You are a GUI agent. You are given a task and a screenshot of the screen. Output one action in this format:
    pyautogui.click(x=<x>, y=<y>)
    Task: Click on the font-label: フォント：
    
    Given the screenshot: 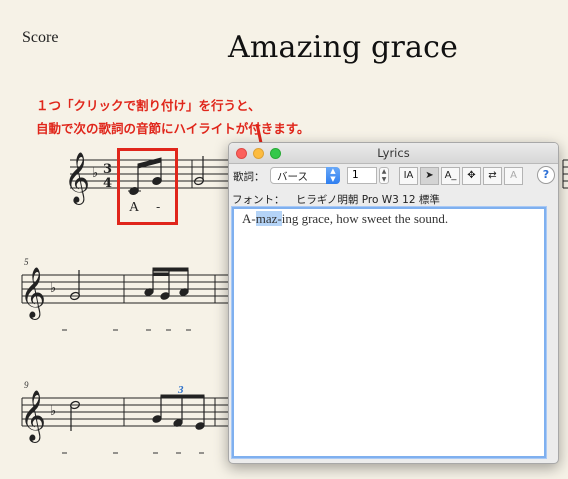 What is the action you would take?
    pyautogui.click(x=258, y=200)
    